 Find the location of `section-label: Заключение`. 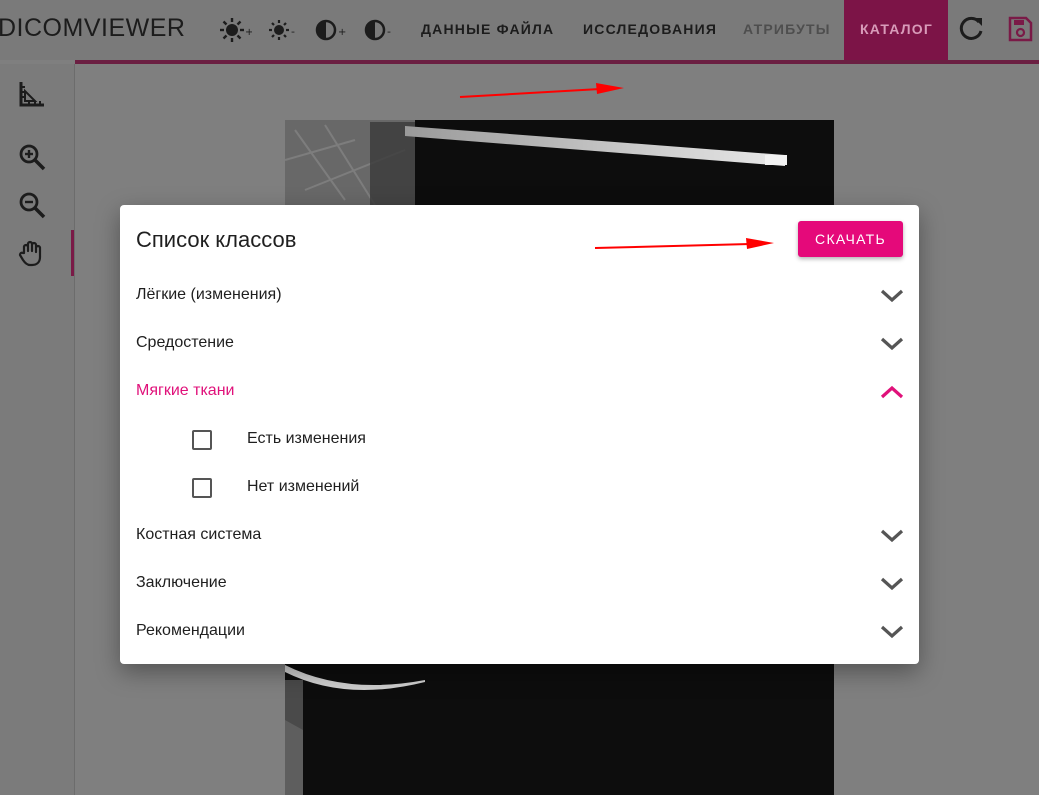

section-label: Заключение is located at coordinates (181, 582).